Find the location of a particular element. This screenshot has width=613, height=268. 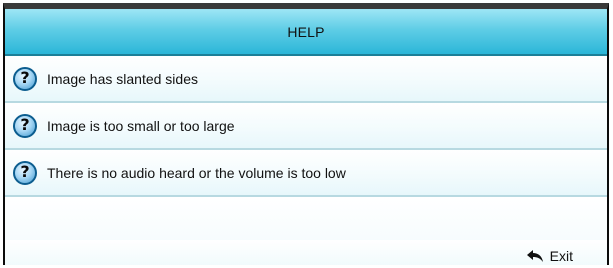

dialog-title: HELP is located at coordinates (306, 31).